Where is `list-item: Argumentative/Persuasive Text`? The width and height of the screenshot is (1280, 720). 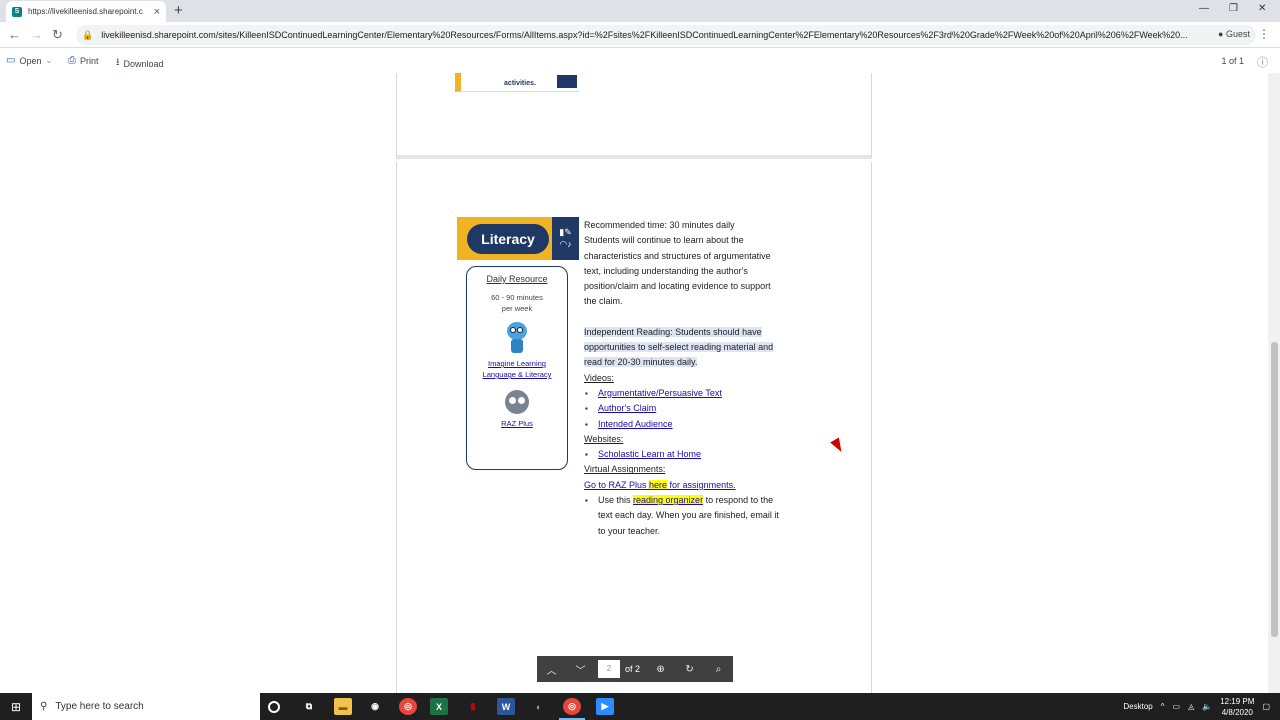
list-item: Argumentative/Persuasive Text is located at coordinates (695, 394).